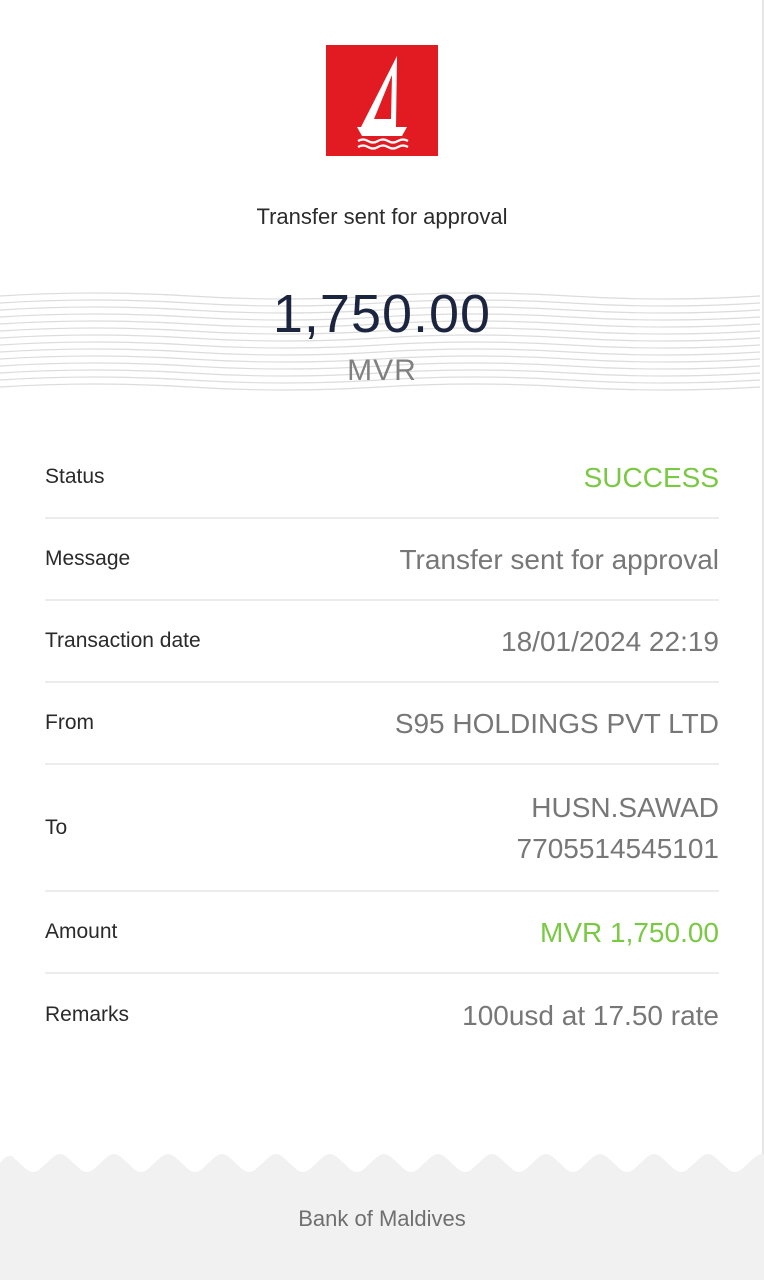 This screenshot has height=1280, width=764. I want to click on amount-value: MVR 1,750.00, so click(629, 932).